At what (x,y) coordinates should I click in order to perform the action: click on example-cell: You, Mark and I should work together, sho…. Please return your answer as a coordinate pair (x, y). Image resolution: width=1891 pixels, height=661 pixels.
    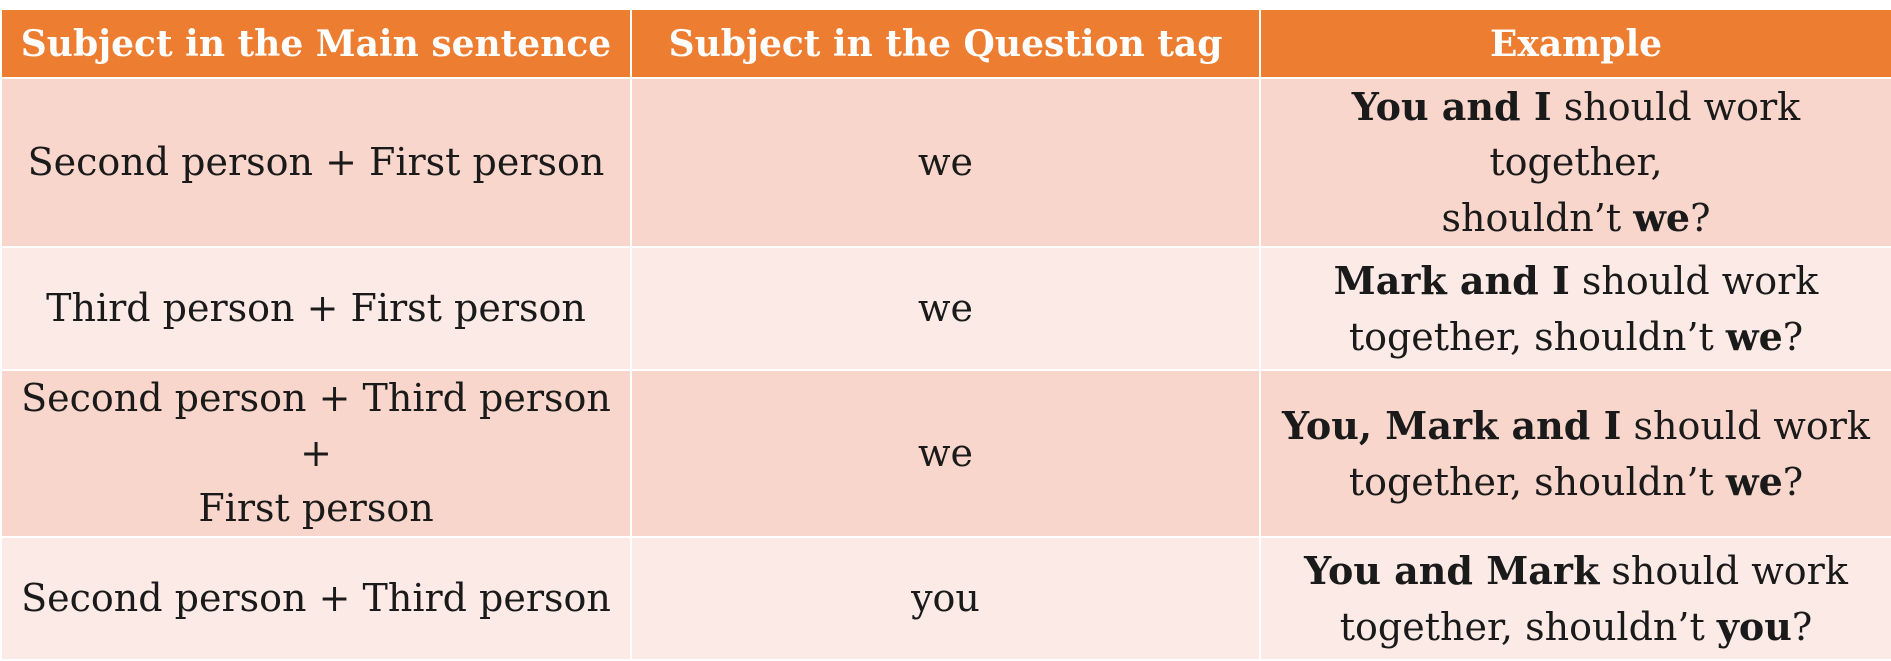
    Looking at the image, I should click on (1575, 453).